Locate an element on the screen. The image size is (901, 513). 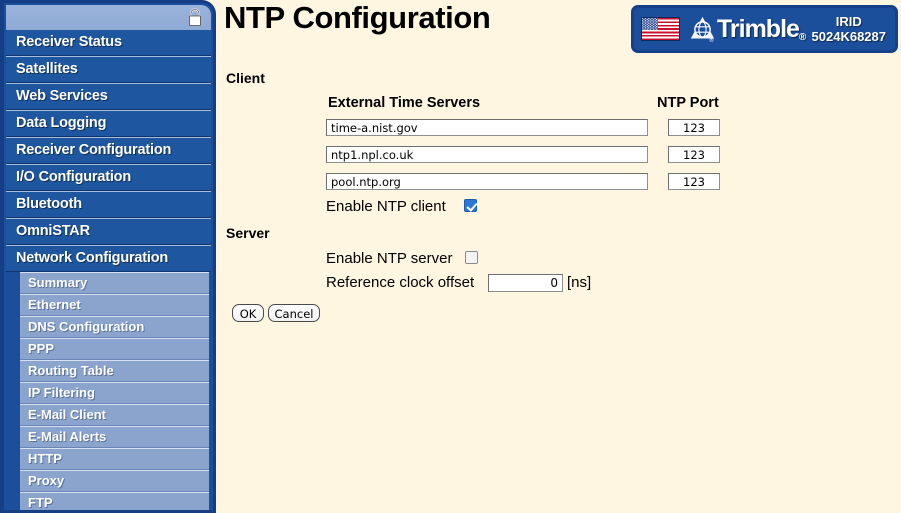
sidebar-item-label: I/O Configuration is located at coordinates (74, 177).